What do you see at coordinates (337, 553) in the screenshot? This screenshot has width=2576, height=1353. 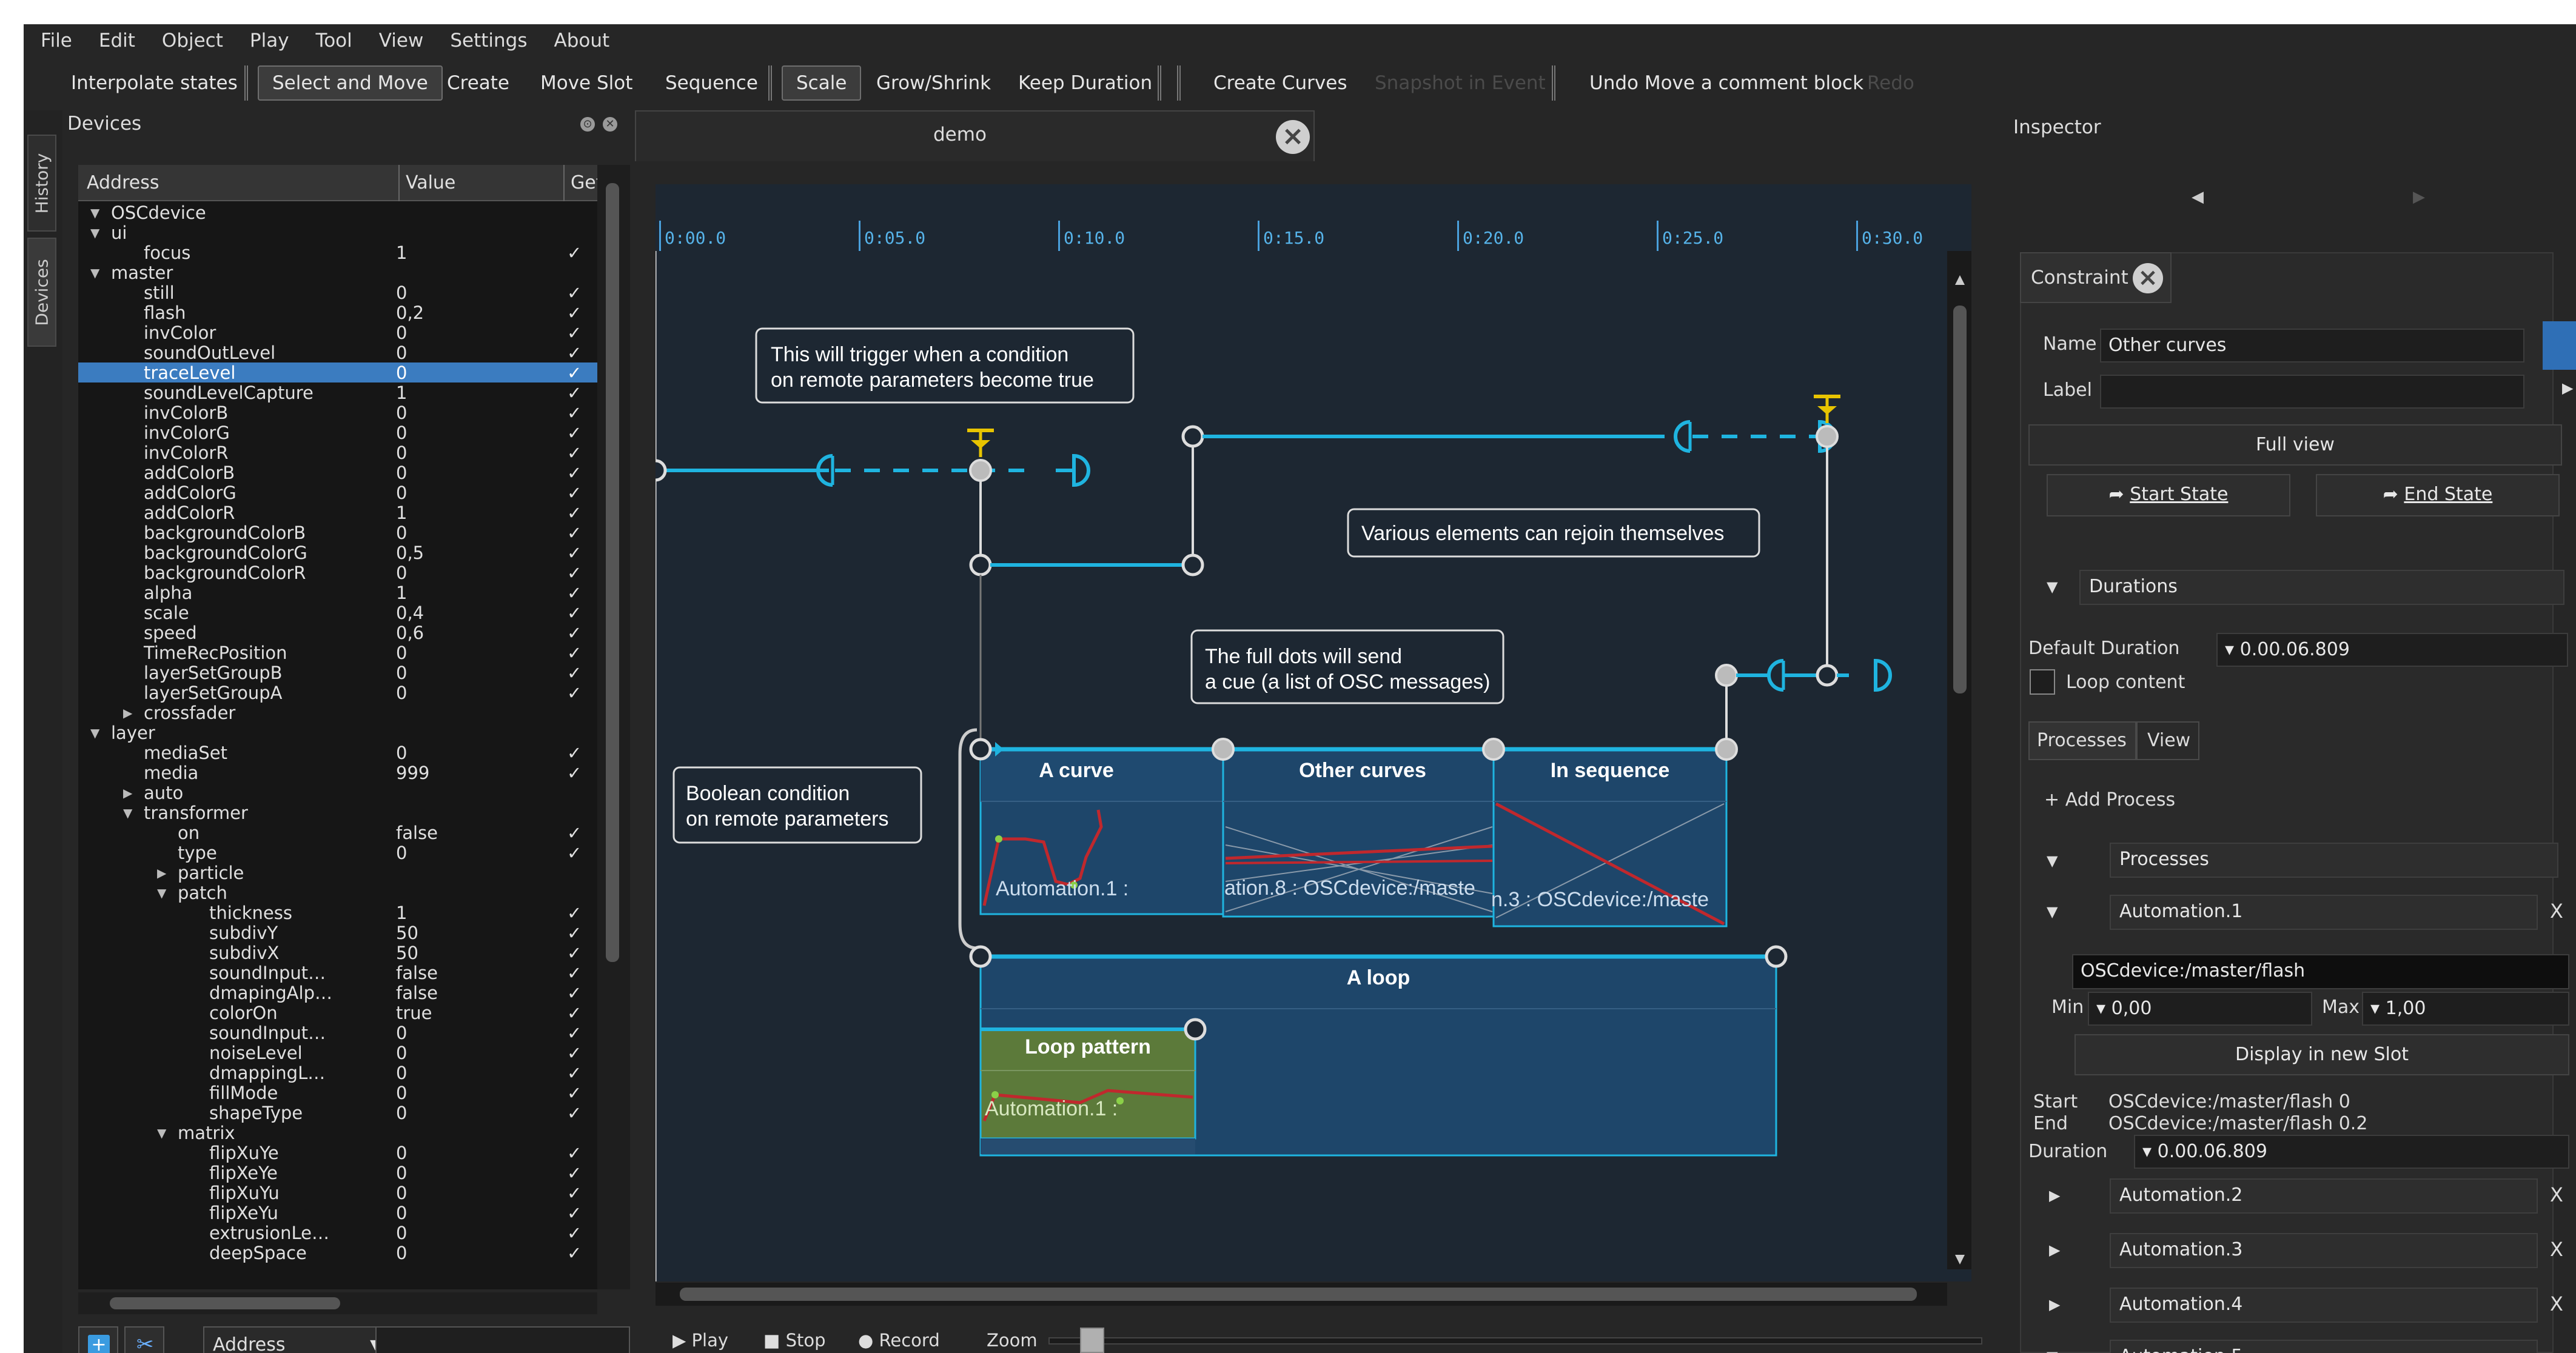 I see `device-tree-row: backgroundColorG 0,5 ✓` at bounding box center [337, 553].